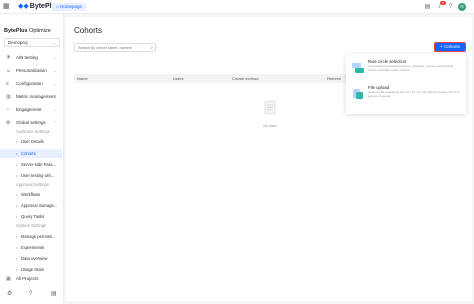 This screenshot has width=474, height=304. I want to click on column-refresh: Refresh, so click(334, 78).